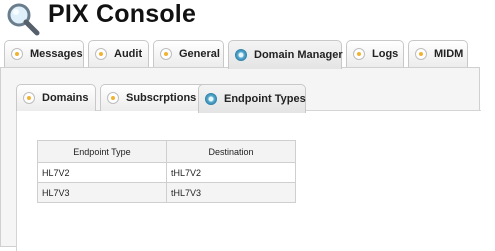 The image size is (495, 251). What do you see at coordinates (231, 172) in the screenshot?
I see `cell-destination: tHL7V2` at bounding box center [231, 172].